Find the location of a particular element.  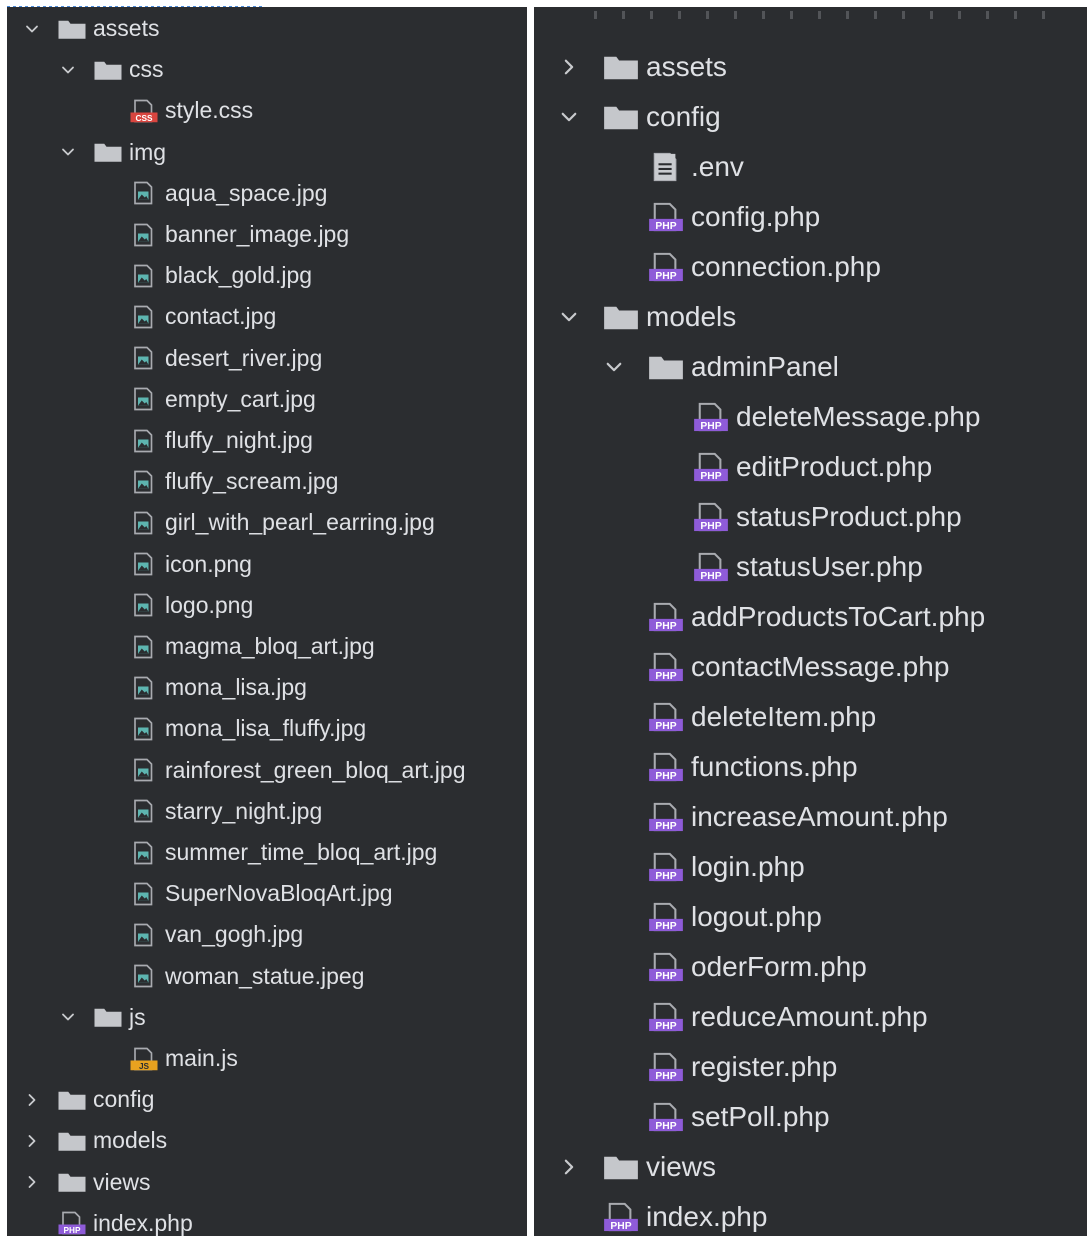

tree-folder-node: adminPanel is located at coordinates (810, 367).